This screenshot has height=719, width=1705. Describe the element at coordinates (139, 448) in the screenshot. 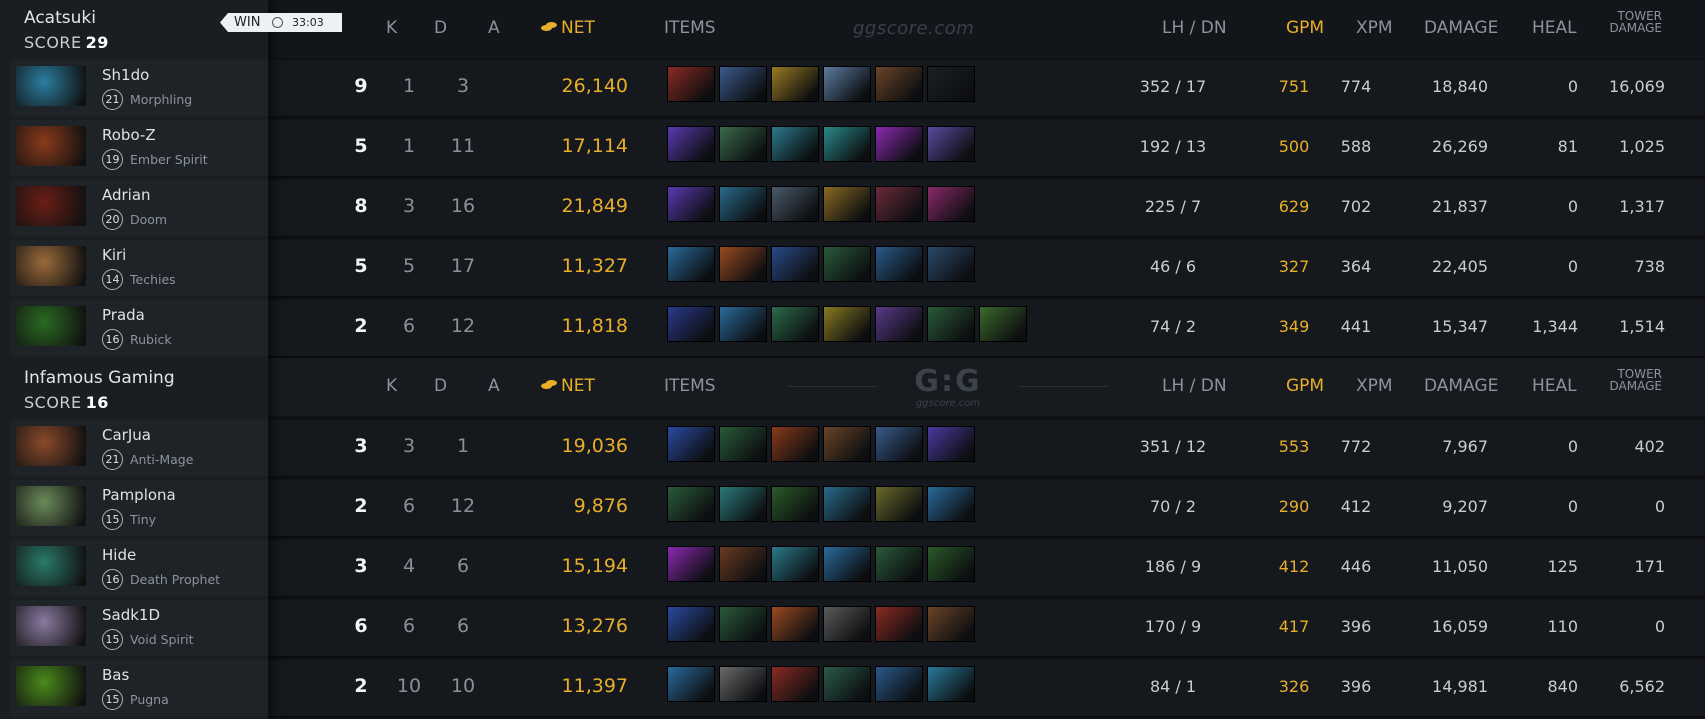

I see `player-row: CarJua 21 Anti-Mage` at that location.